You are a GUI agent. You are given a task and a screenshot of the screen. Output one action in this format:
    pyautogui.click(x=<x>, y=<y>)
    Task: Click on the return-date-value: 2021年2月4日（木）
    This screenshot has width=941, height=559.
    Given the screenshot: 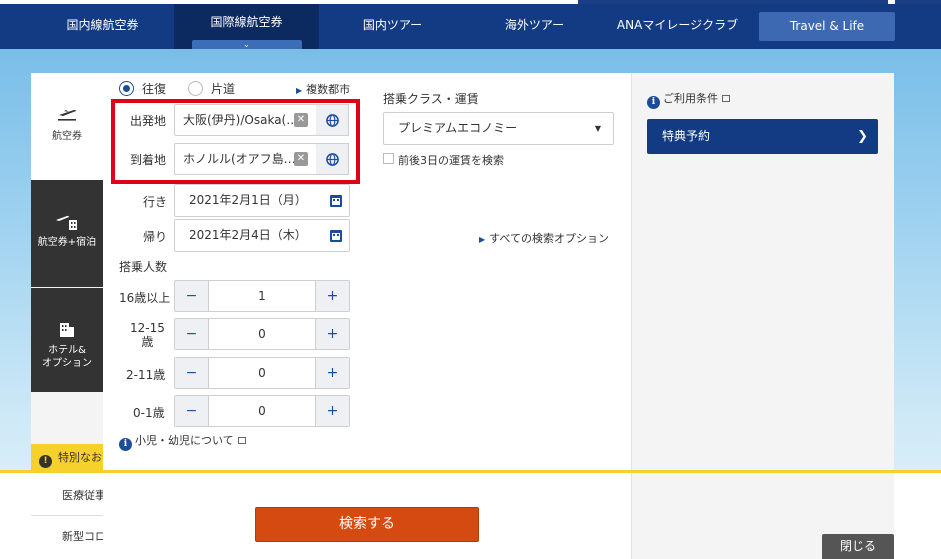 What is the action you would take?
    pyautogui.click(x=248, y=235)
    